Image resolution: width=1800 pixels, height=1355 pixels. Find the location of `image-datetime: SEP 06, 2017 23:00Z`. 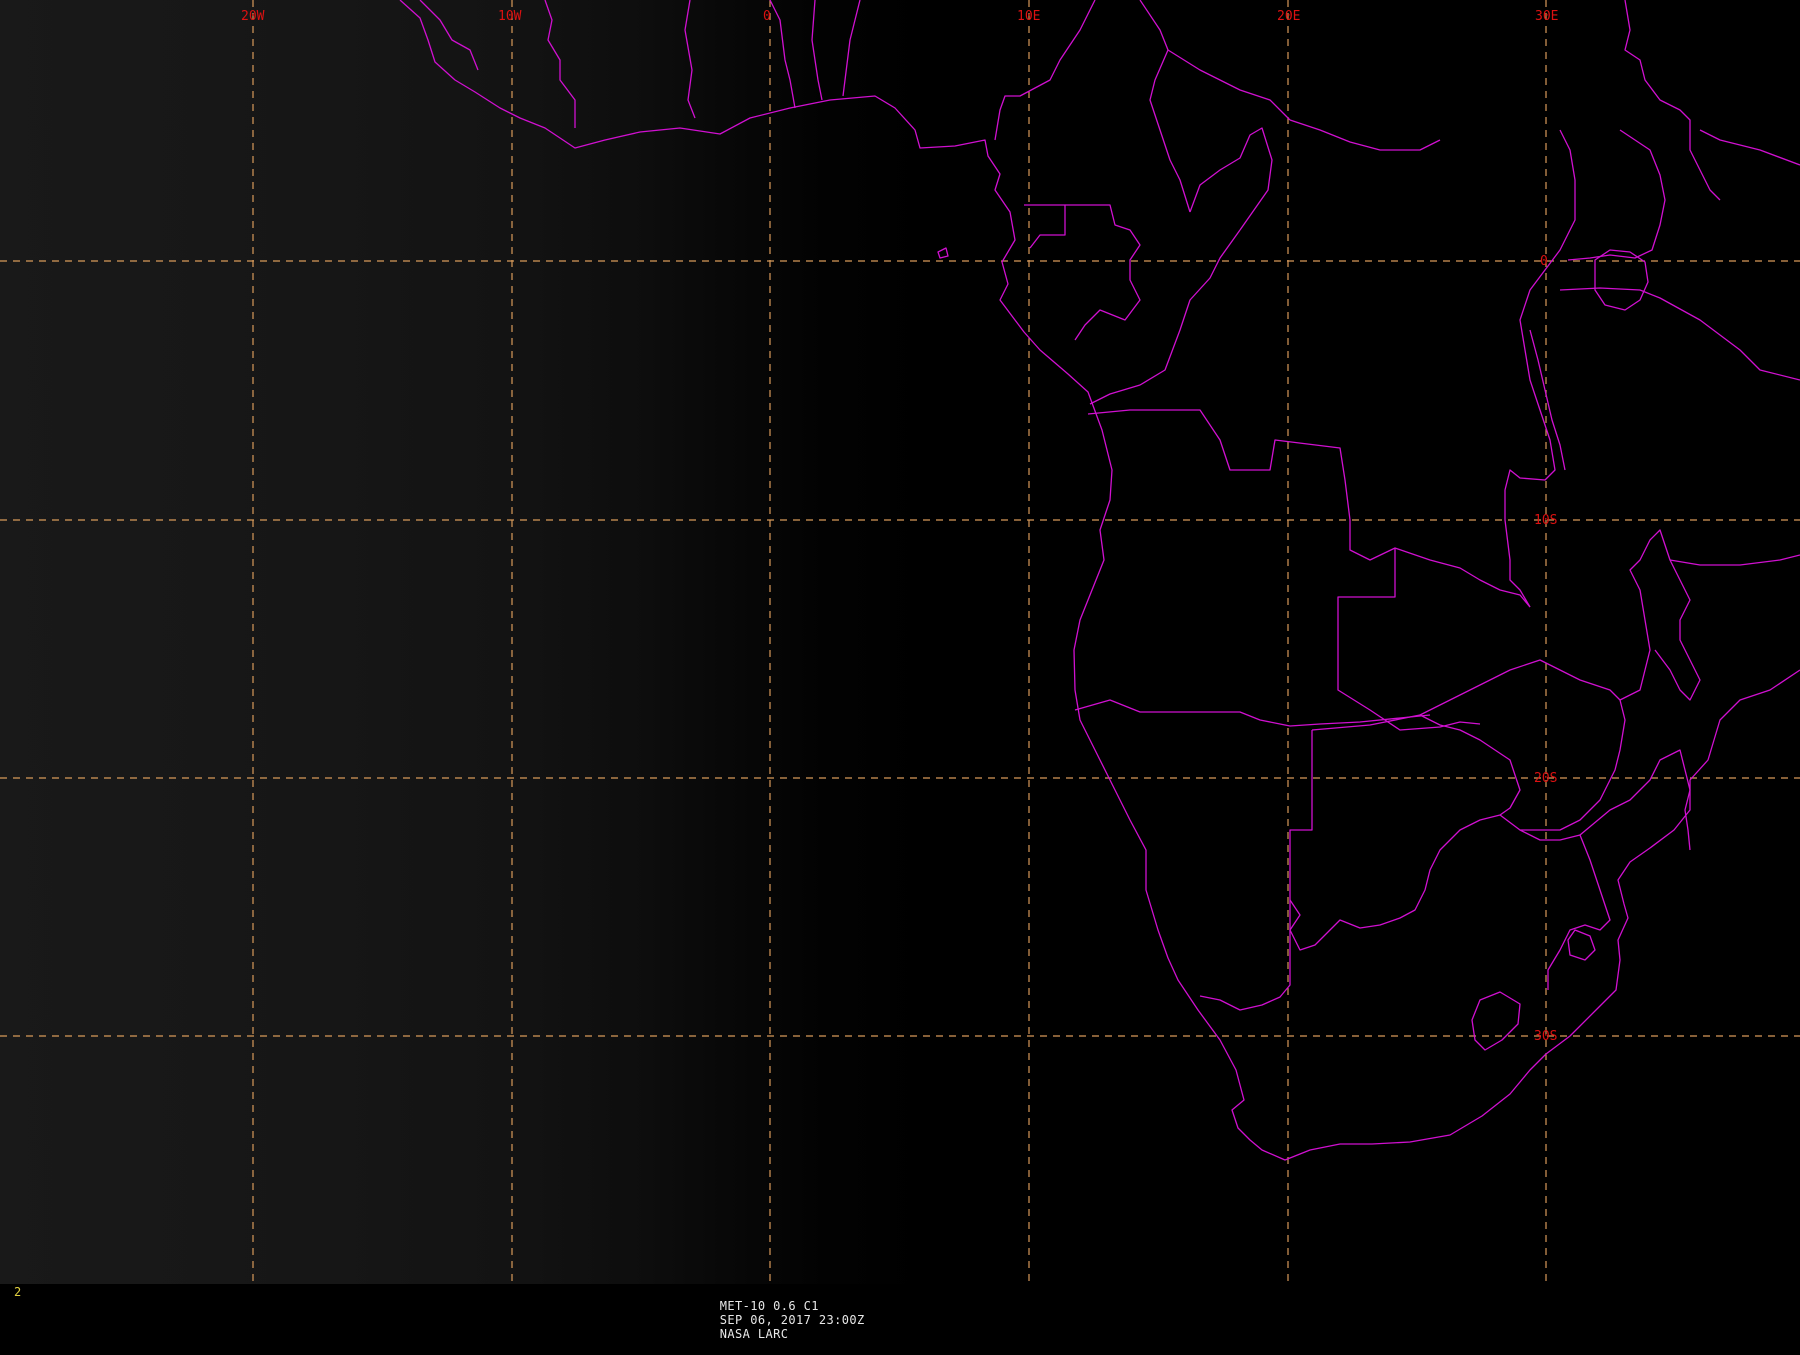

image-datetime: SEP 06, 2017 23:00Z is located at coordinates (792, 1320).